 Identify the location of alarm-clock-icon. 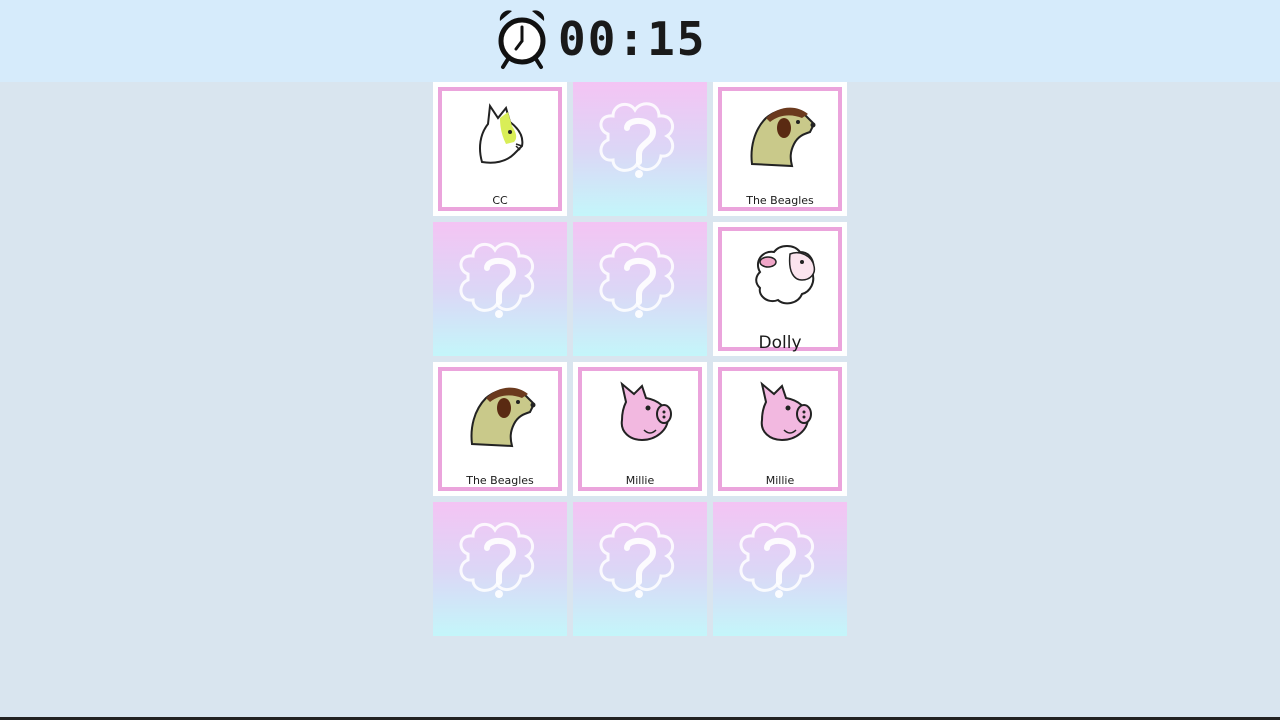
(522, 39).